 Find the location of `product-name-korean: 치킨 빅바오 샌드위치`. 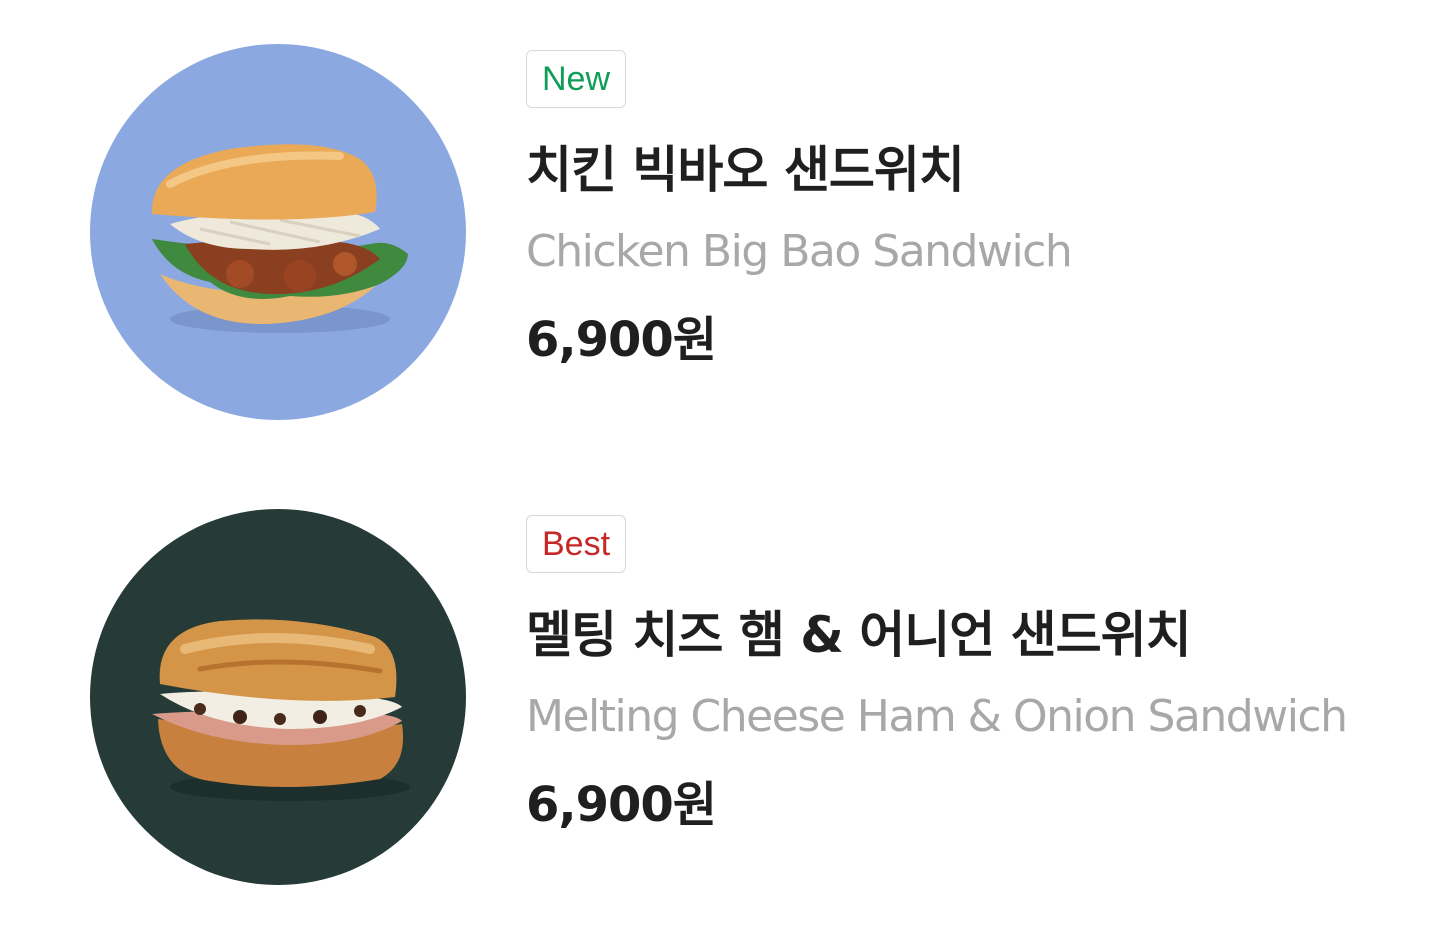

product-name-korean: 치킨 빅바오 샌드위치 is located at coordinates (745, 170).